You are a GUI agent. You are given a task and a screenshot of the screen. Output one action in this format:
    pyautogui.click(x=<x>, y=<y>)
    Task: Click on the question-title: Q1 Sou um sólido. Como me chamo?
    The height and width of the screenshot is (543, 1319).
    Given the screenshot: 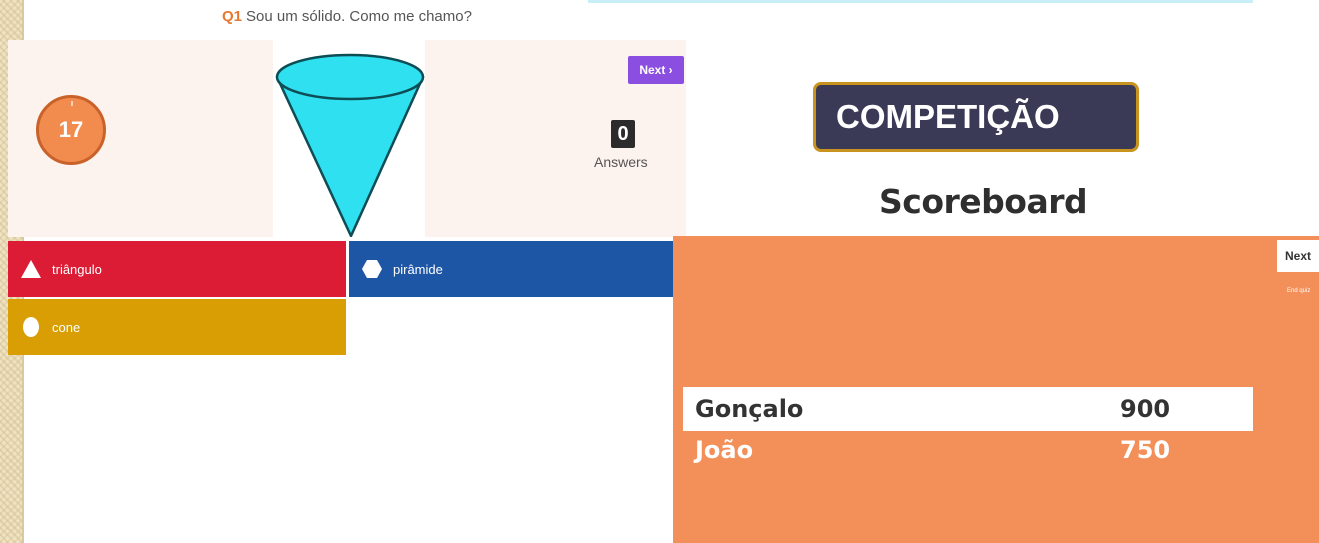 What is the action you would take?
    pyautogui.click(x=347, y=16)
    